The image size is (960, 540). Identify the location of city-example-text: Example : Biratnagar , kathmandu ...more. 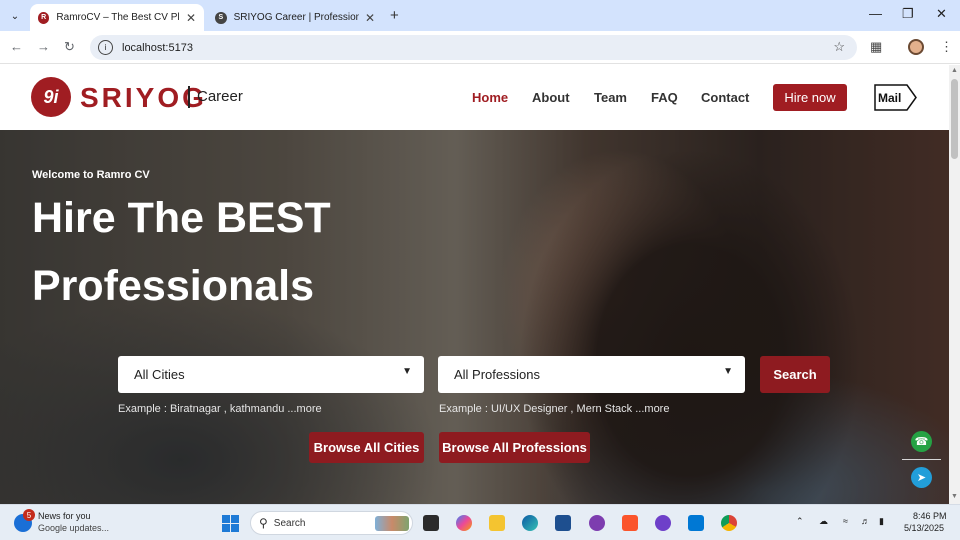
(220, 409).